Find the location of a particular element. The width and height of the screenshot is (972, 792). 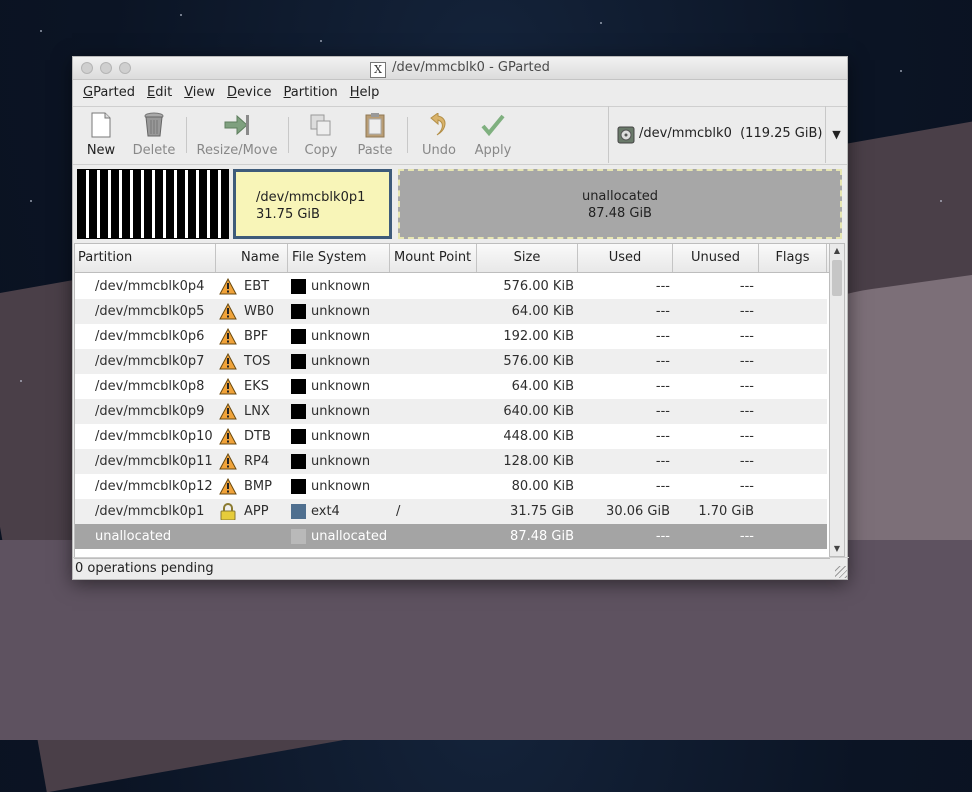

resize-move-button: Resize/Move is located at coordinates (237, 134).